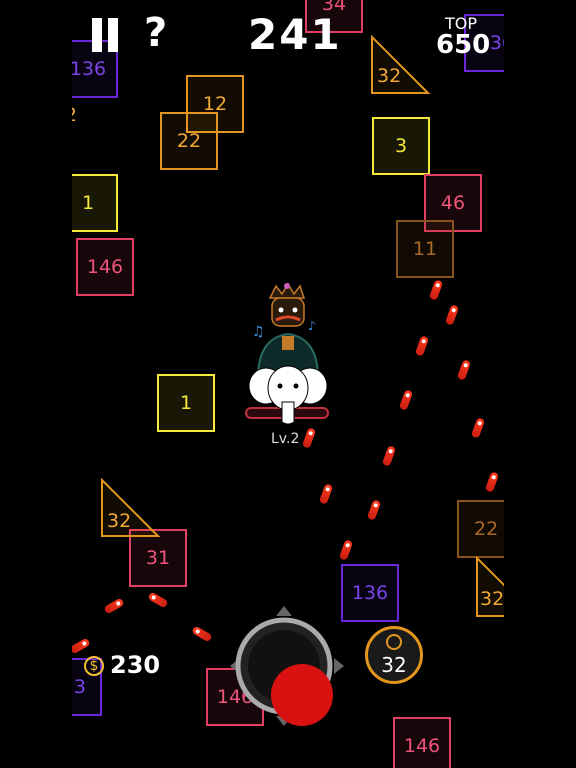  What do you see at coordinates (158, 558) in the screenshot?
I see `block-value: 31` at bounding box center [158, 558].